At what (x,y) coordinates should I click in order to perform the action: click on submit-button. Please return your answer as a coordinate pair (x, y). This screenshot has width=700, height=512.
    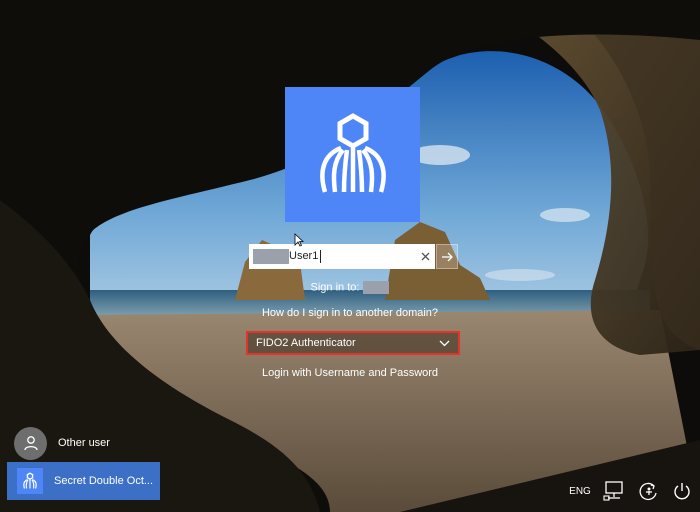
    Looking at the image, I should click on (447, 256).